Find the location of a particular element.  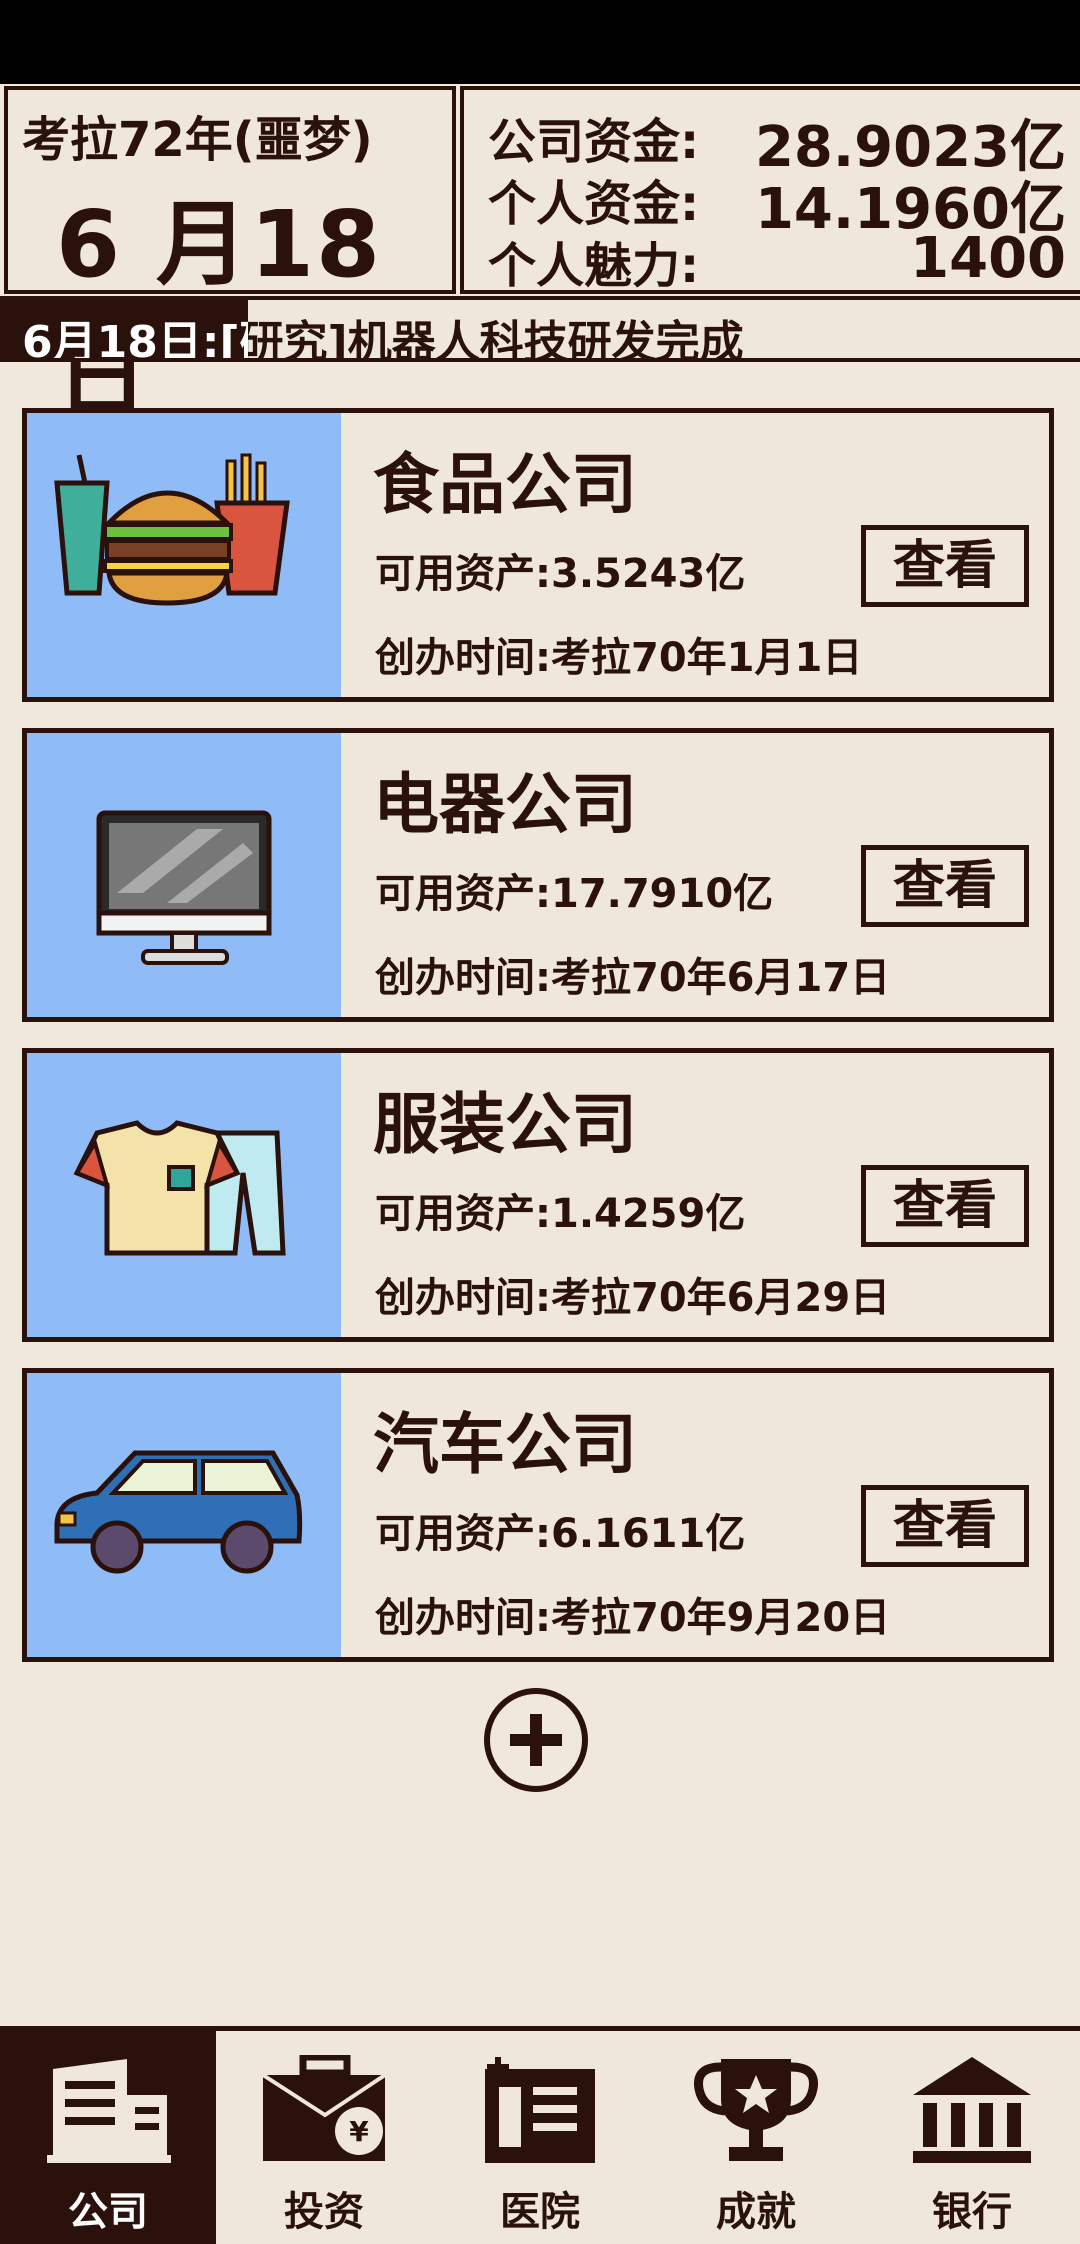

nav-hospital: 医院 is located at coordinates (540, 2137).